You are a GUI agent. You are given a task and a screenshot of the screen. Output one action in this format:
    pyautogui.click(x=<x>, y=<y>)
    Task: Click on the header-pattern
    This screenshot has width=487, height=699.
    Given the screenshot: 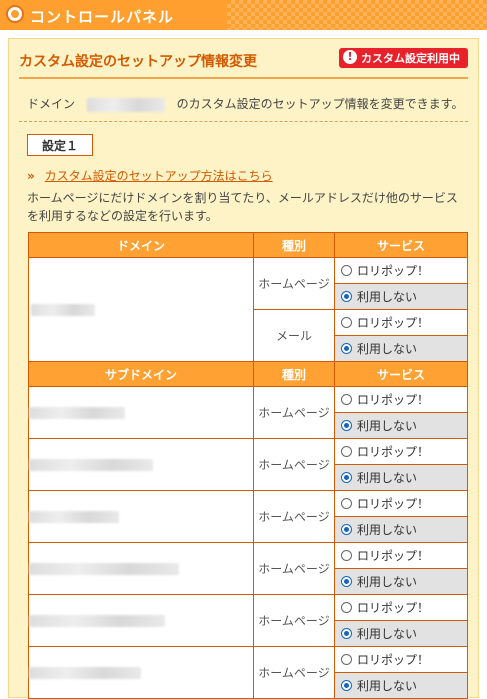 What is the action you would take?
    pyautogui.click(x=357, y=15)
    